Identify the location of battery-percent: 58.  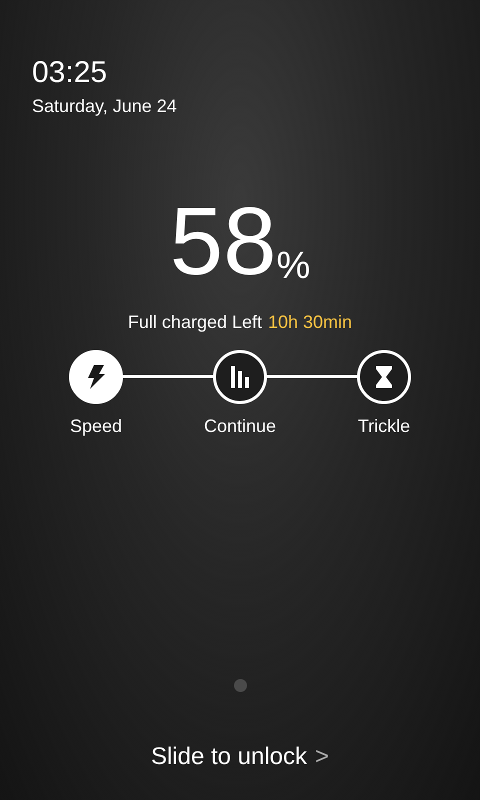
(223, 242).